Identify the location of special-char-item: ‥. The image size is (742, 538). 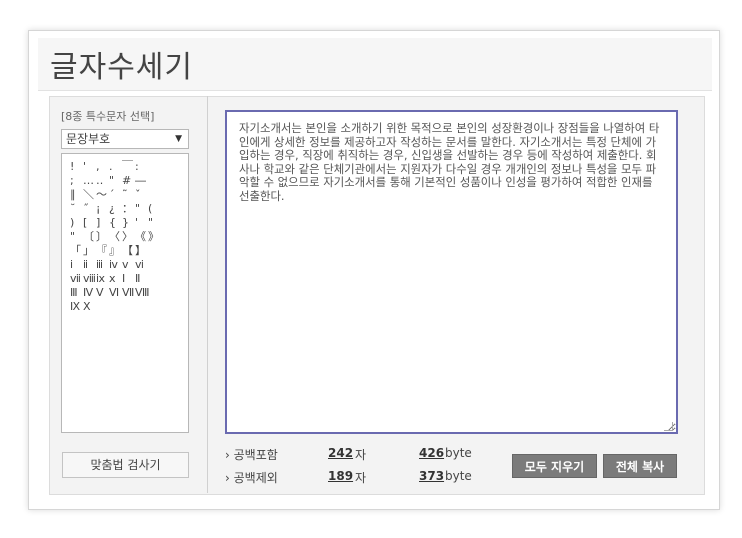
(102, 181).